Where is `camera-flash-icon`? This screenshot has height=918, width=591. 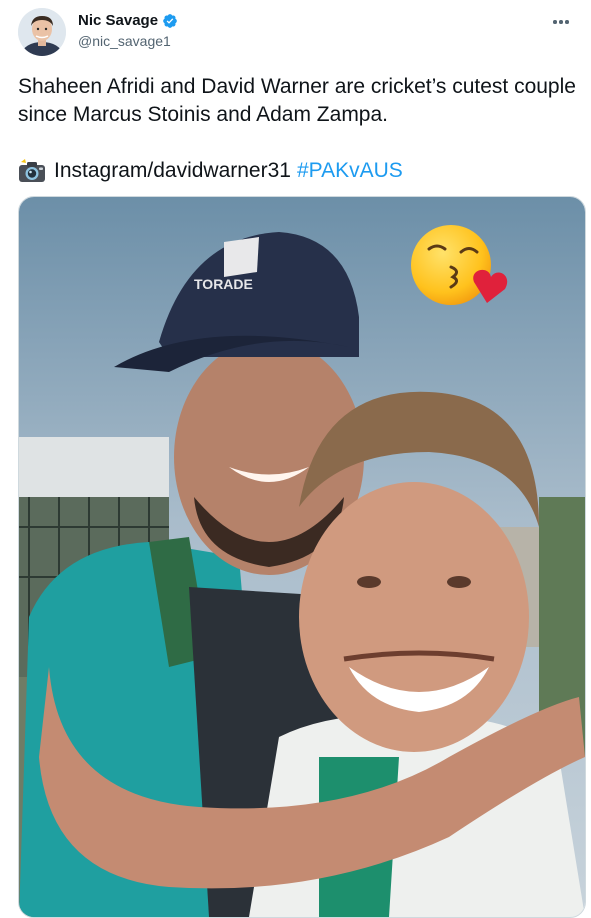
camera-flash-icon is located at coordinates (32, 170).